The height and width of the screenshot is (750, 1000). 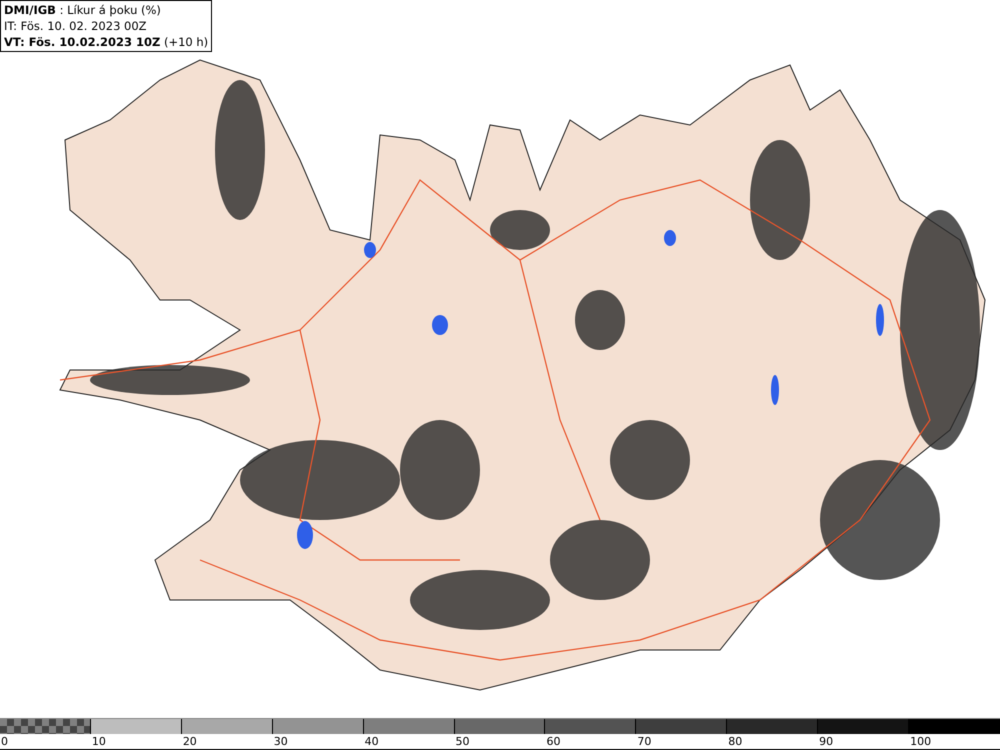 I want to click on colorbar-label: 60, so click(x=553, y=741).